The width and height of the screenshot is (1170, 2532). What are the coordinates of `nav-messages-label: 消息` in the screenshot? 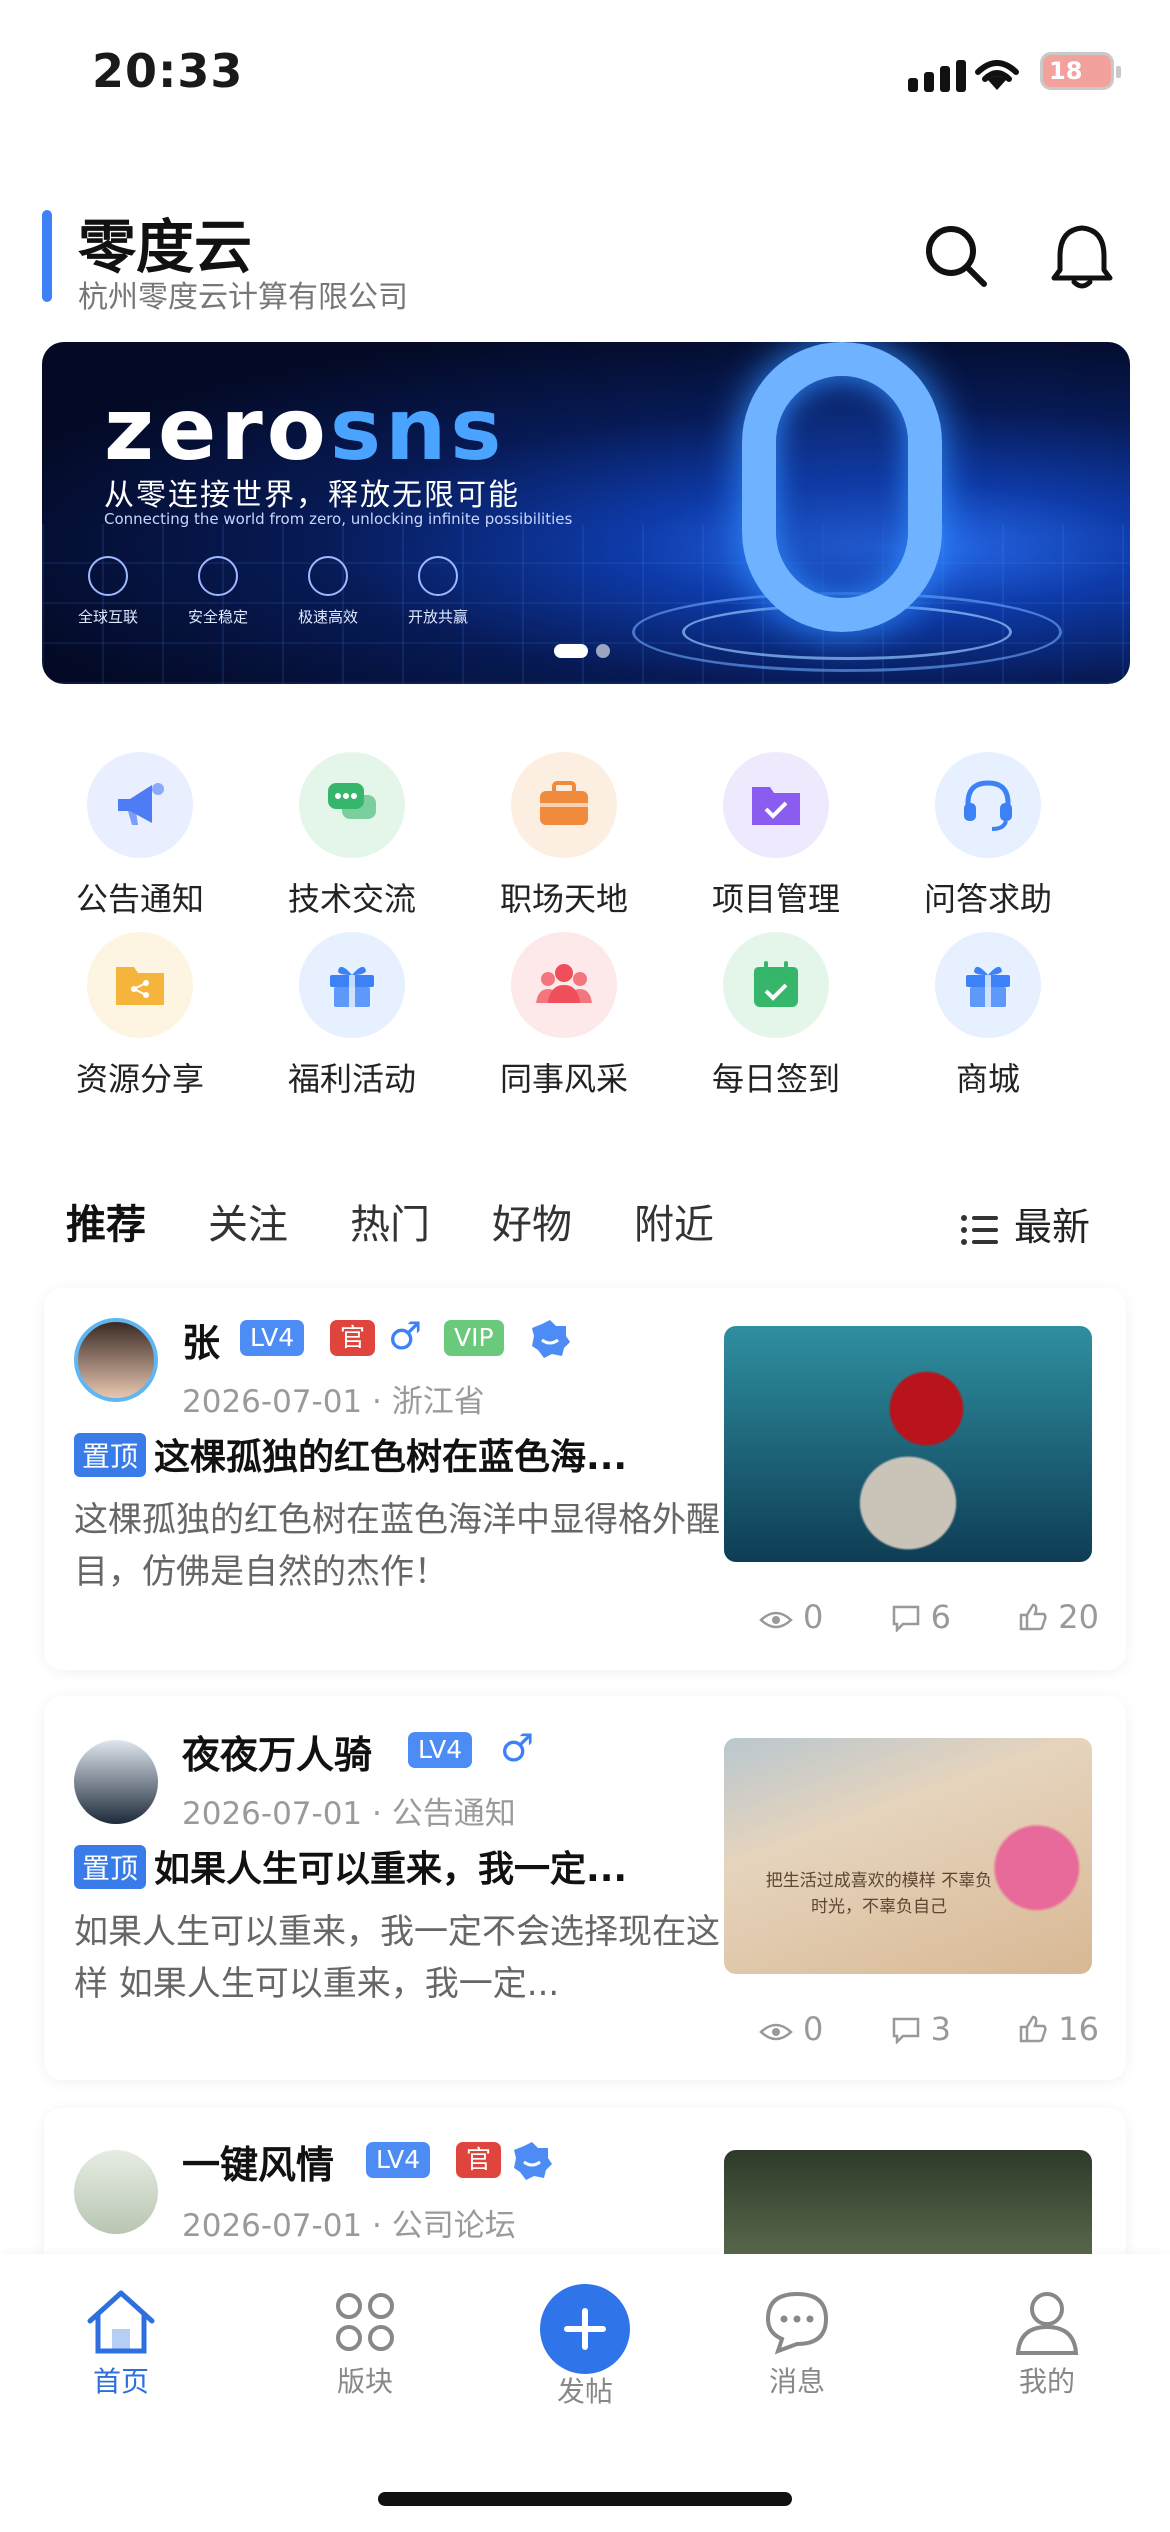 It's located at (796, 2381).